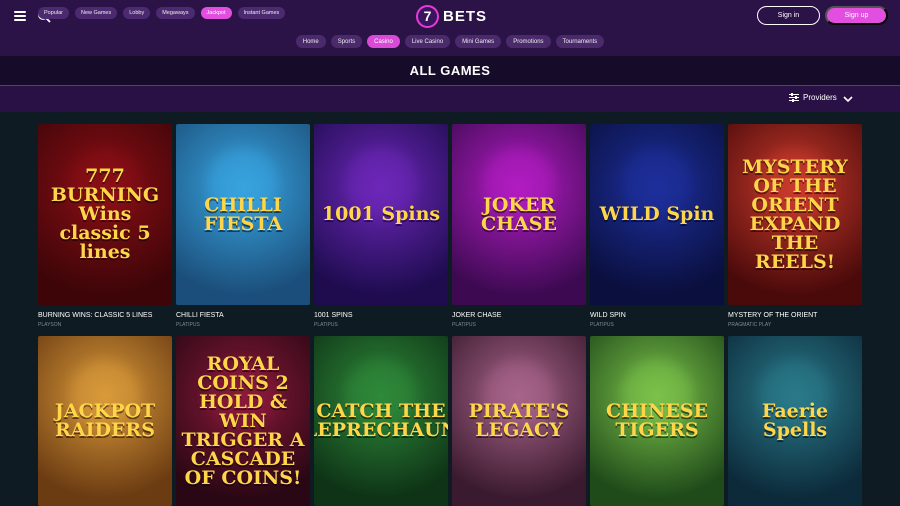  What do you see at coordinates (519, 315) in the screenshot?
I see `game-name: JOKER CHASE` at bounding box center [519, 315].